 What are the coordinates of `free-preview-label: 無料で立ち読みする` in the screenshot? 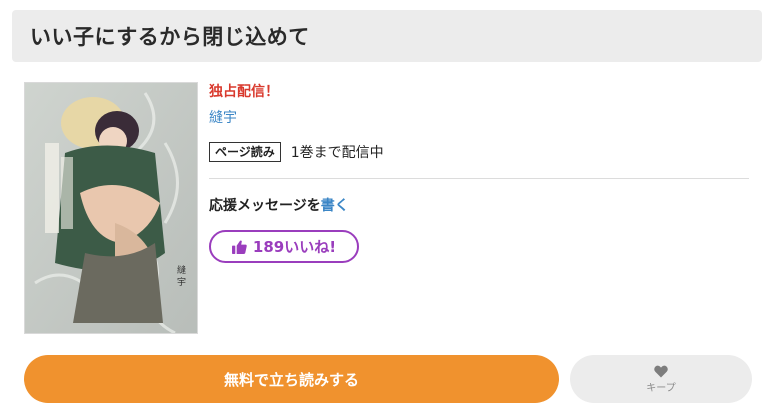 It's located at (291, 379).